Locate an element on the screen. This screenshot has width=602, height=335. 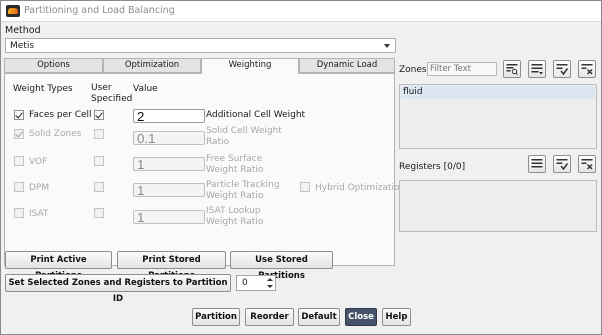
header-weight-types: Weight Types is located at coordinates (43, 89).